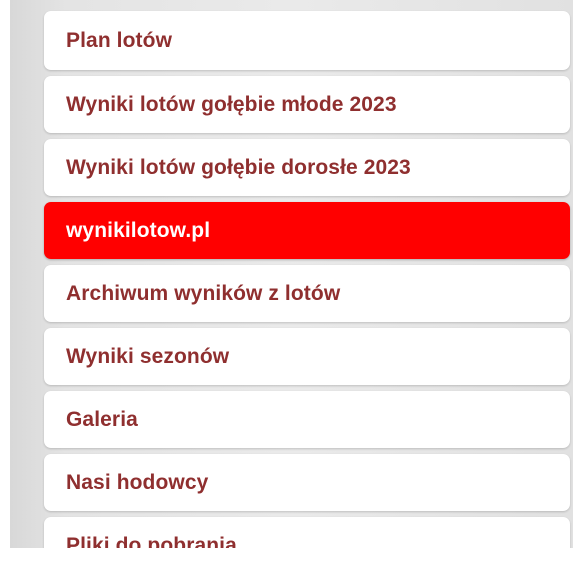 This screenshot has height=561, width=573. What do you see at coordinates (119, 40) in the screenshot?
I see `menu-item-label: Plan lotów` at bounding box center [119, 40].